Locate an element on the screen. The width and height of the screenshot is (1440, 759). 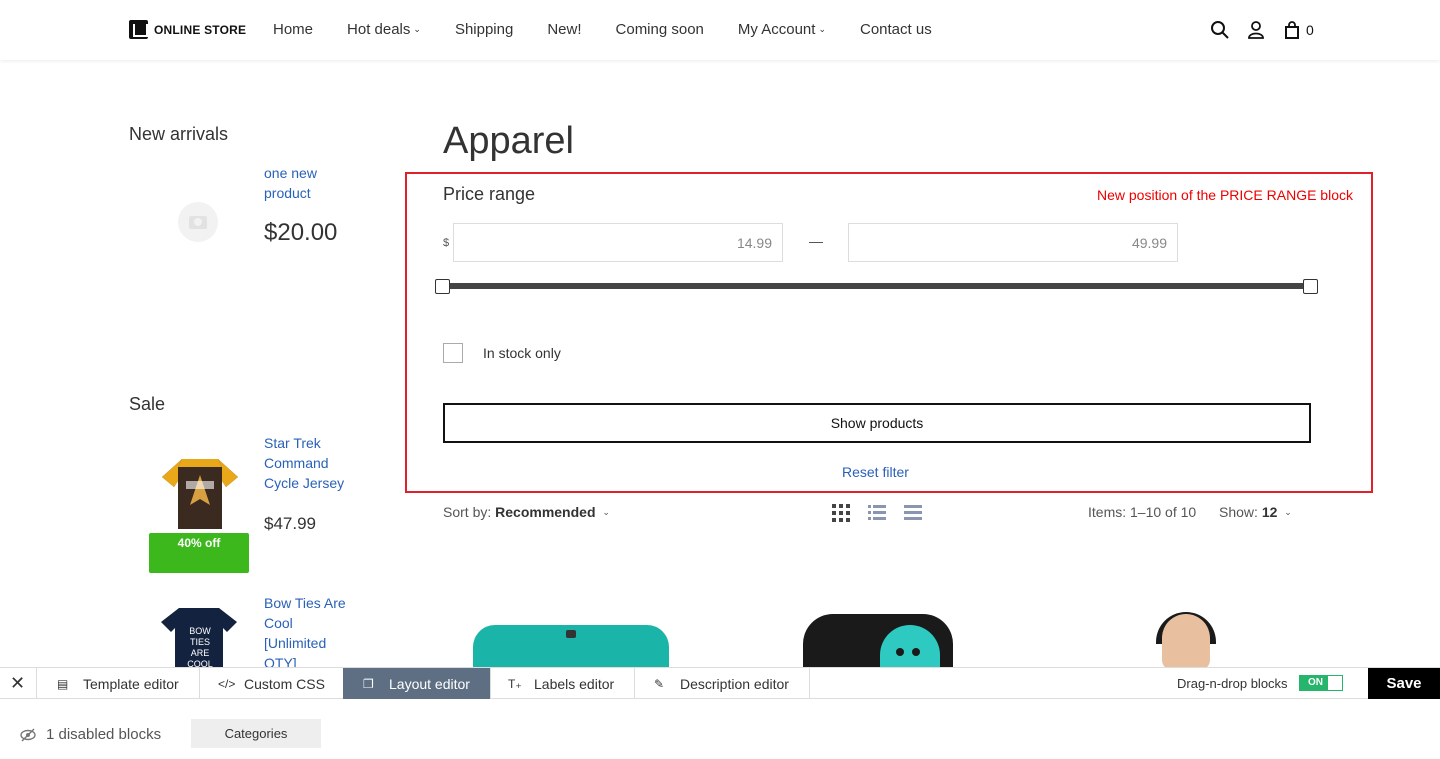
price-min-input: 14.99 is located at coordinates (618, 242).